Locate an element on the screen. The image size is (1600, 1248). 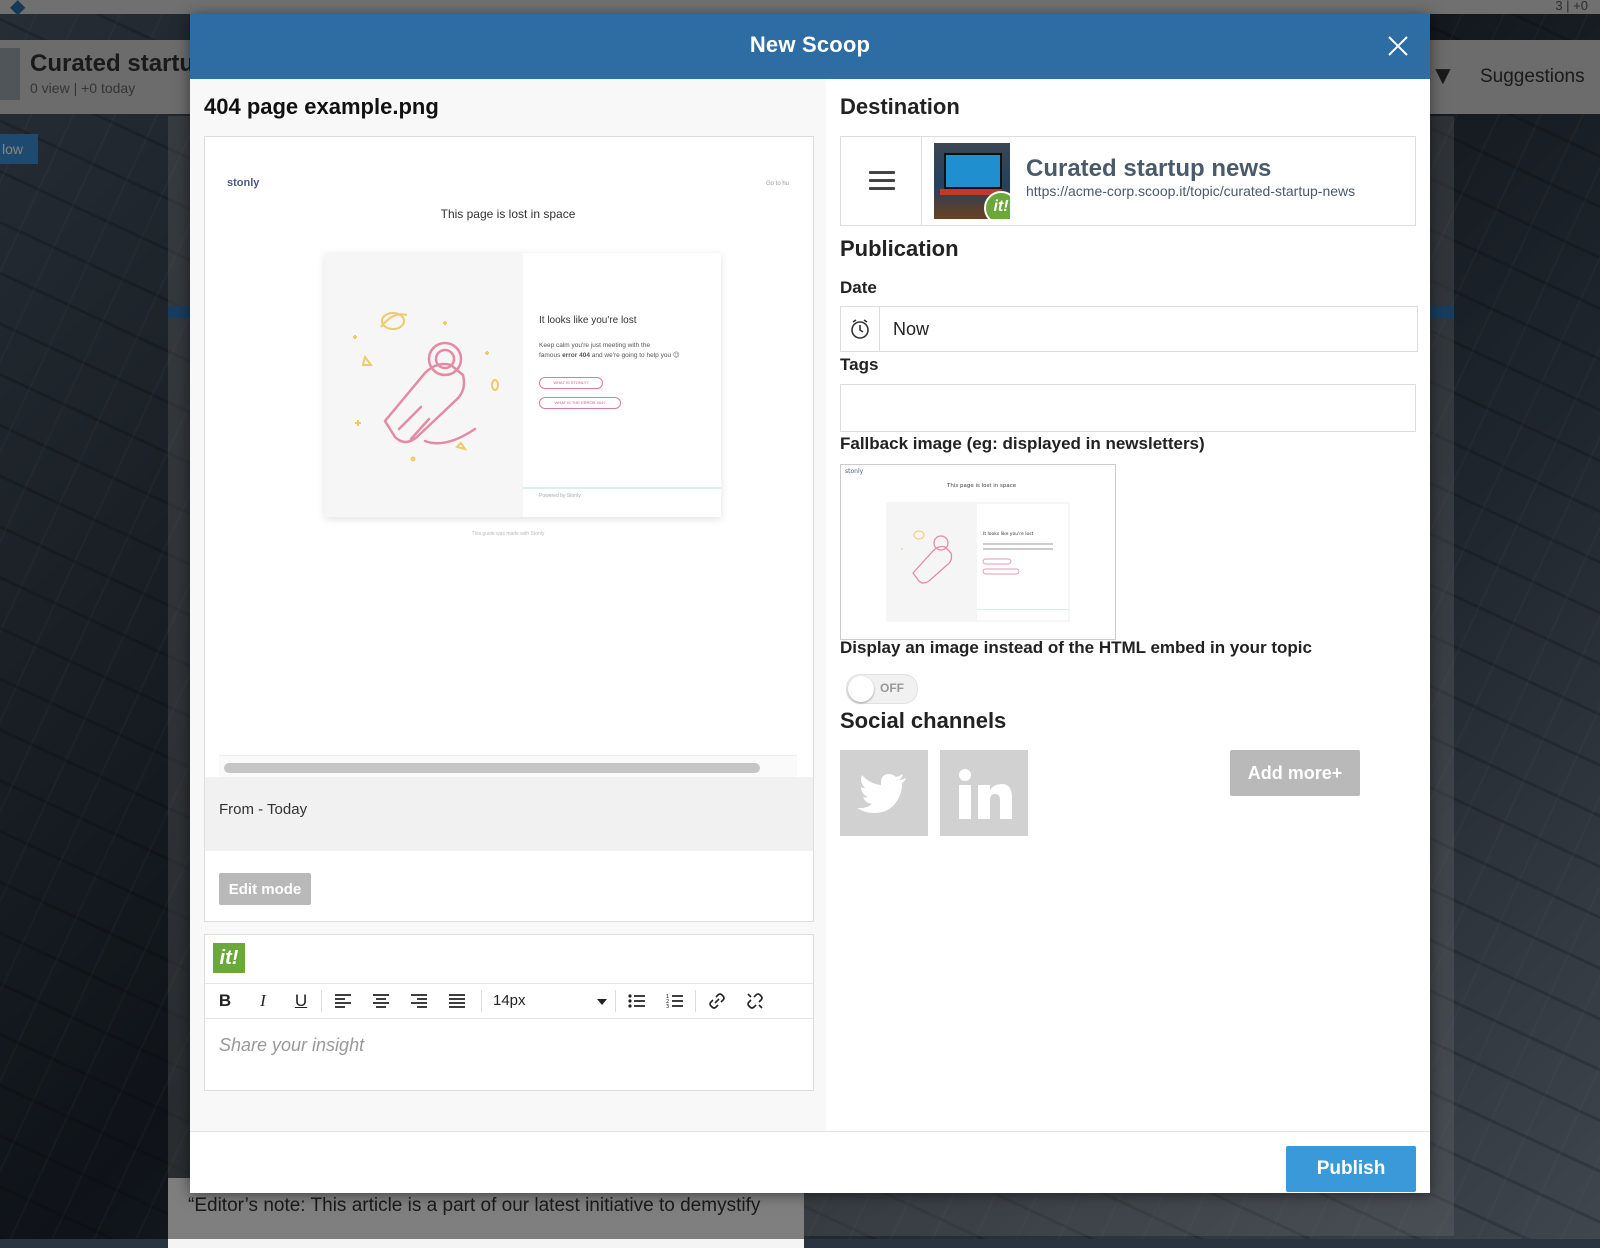
font-size-value: 14px is located at coordinates (509, 1000).